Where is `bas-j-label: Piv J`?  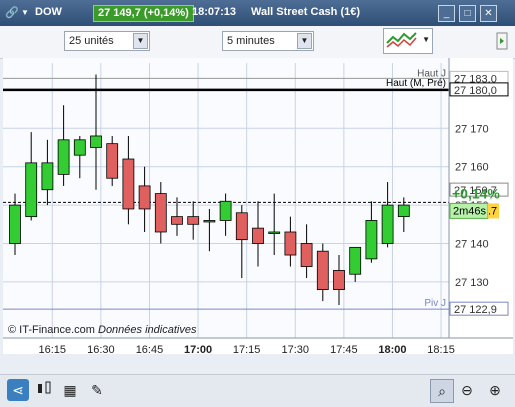
bas-j-label: Piv J is located at coordinates (435, 303).